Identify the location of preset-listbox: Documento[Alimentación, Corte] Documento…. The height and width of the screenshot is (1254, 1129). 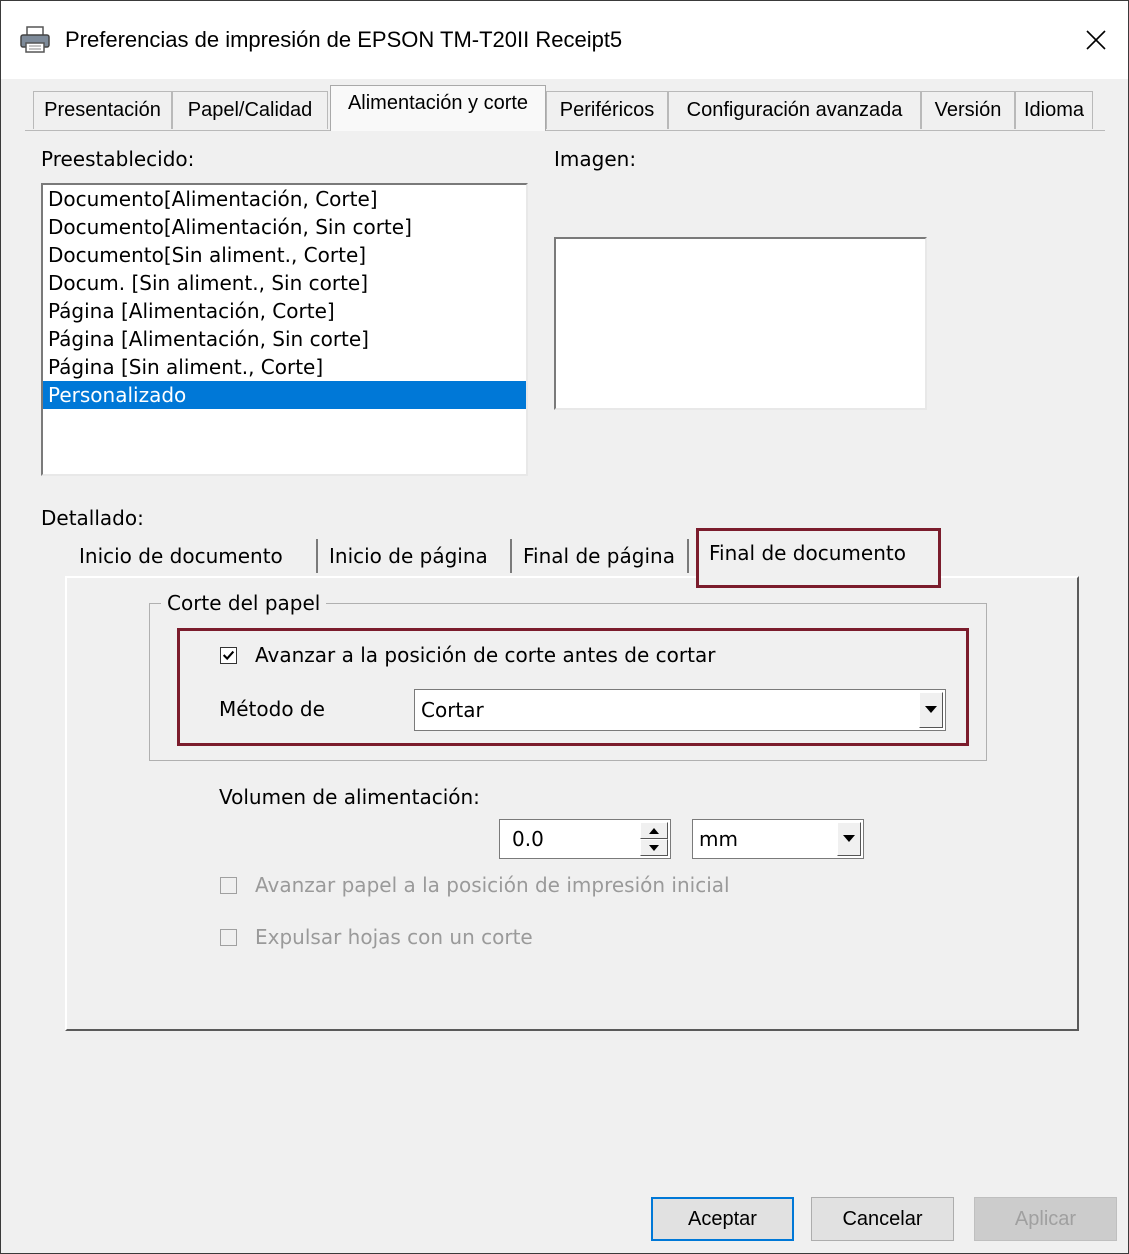
(284, 329).